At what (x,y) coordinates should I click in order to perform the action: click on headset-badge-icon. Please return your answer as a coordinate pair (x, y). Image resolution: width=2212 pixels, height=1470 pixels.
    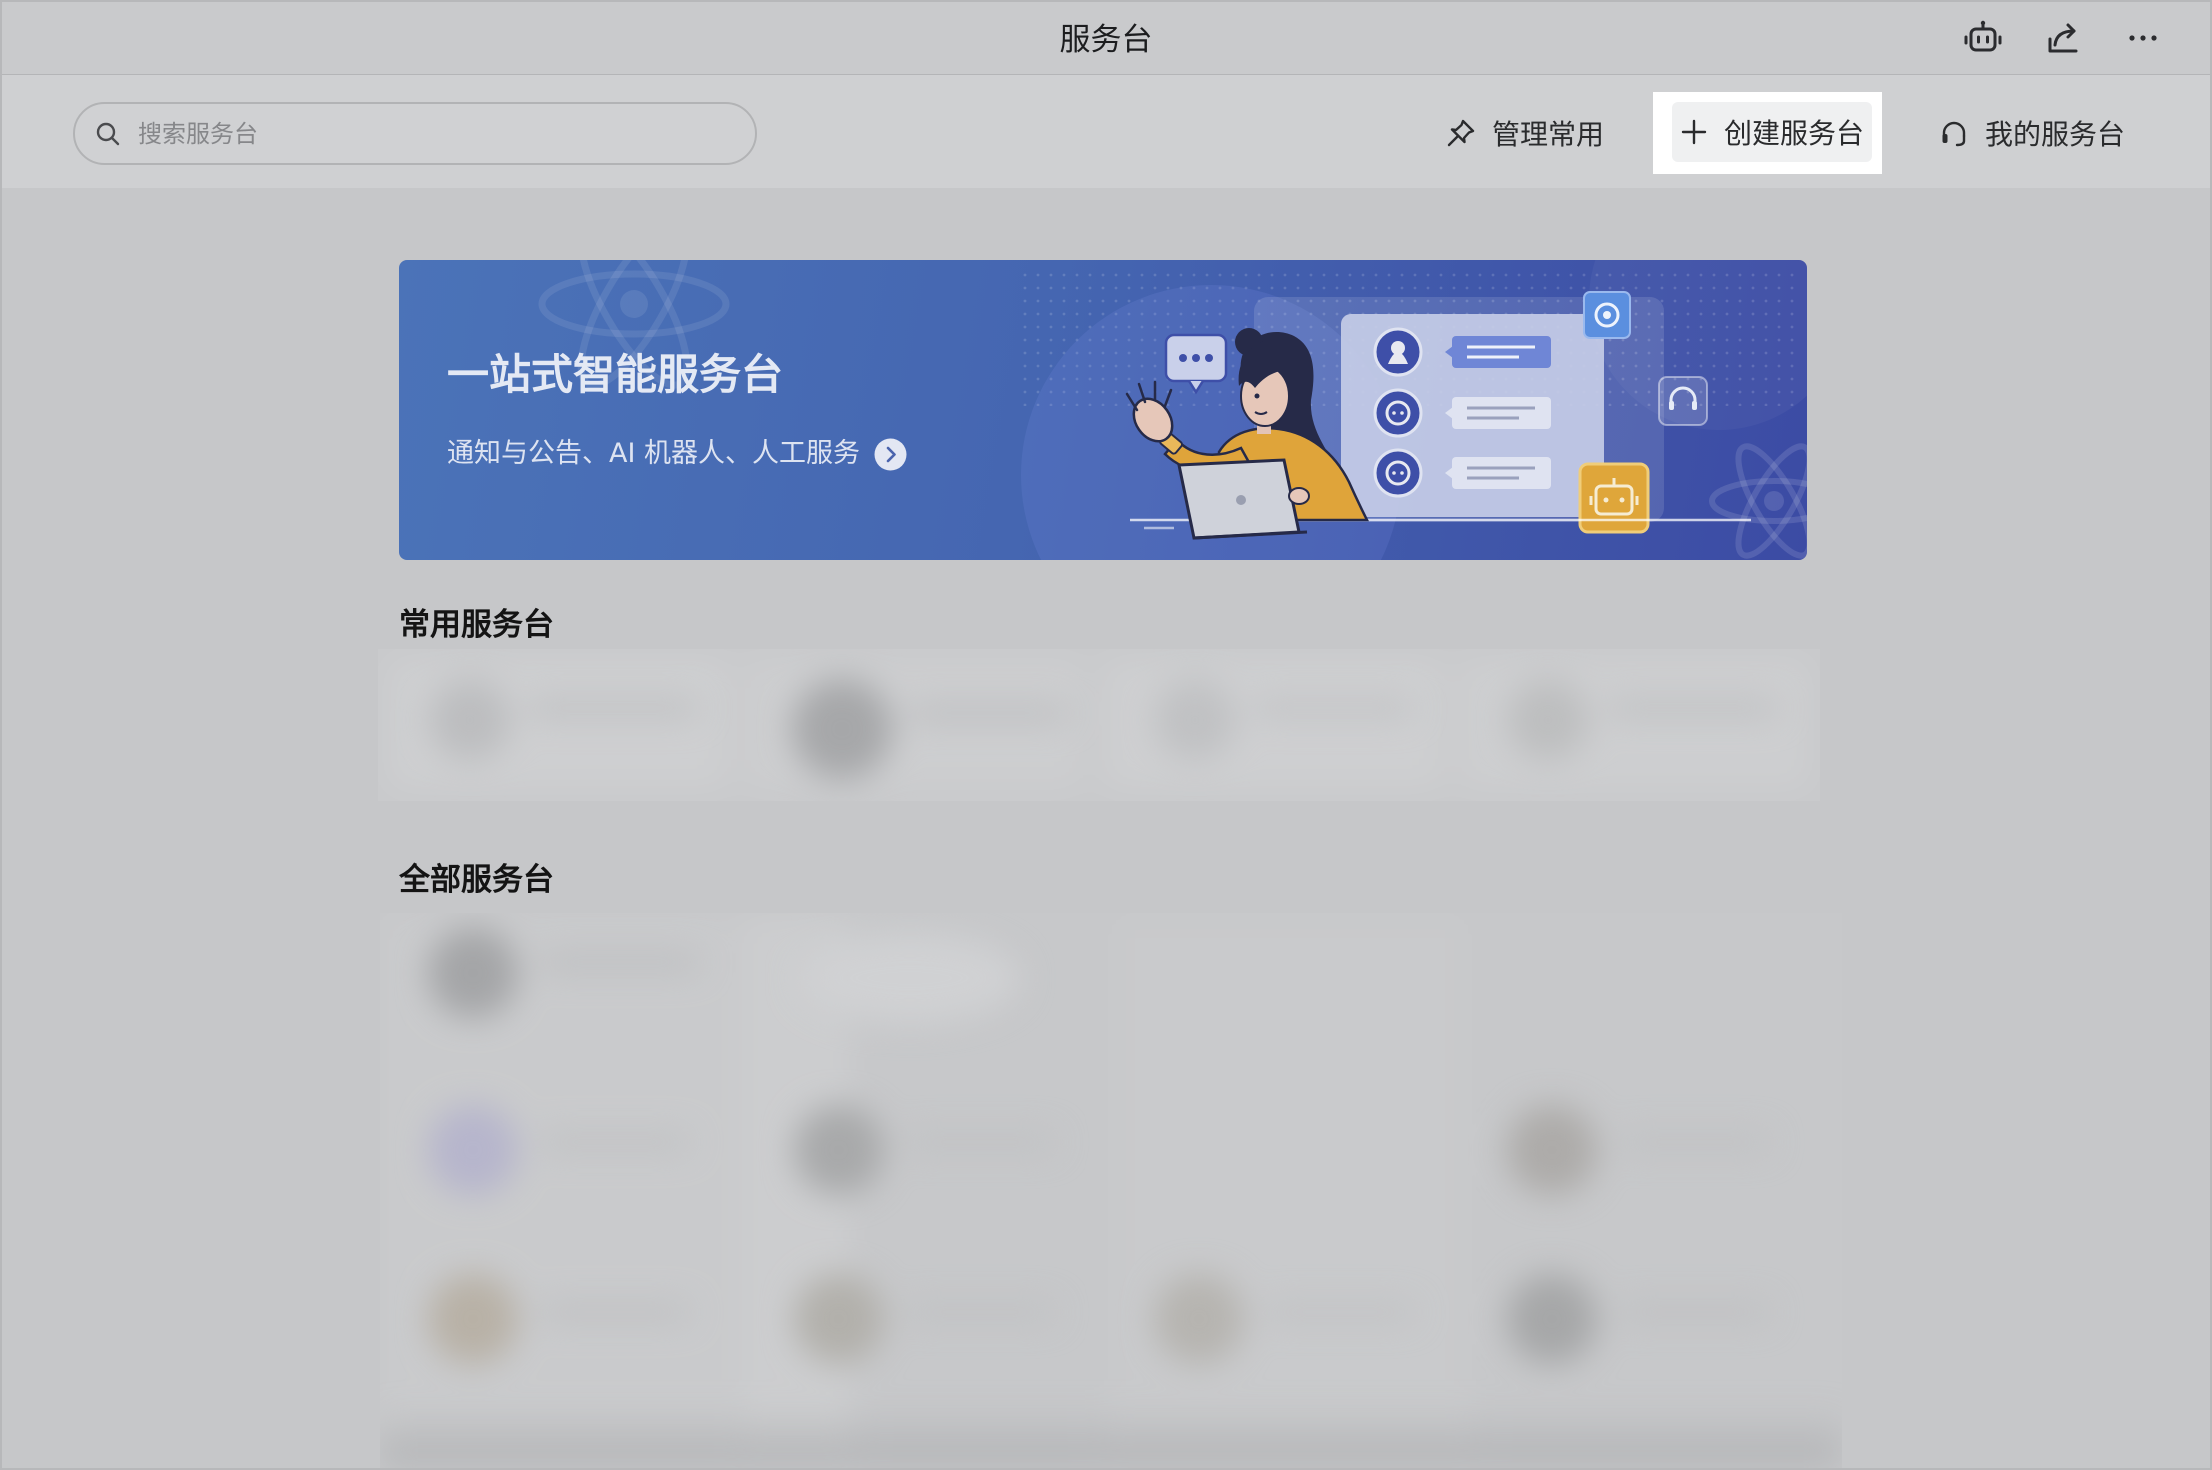
    Looking at the image, I should click on (1683, 401).